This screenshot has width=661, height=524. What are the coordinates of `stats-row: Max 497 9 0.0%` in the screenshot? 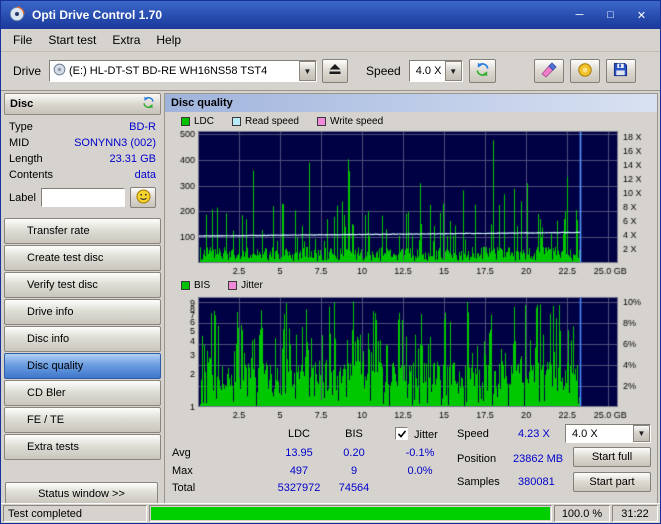 It's located at (315, 473).